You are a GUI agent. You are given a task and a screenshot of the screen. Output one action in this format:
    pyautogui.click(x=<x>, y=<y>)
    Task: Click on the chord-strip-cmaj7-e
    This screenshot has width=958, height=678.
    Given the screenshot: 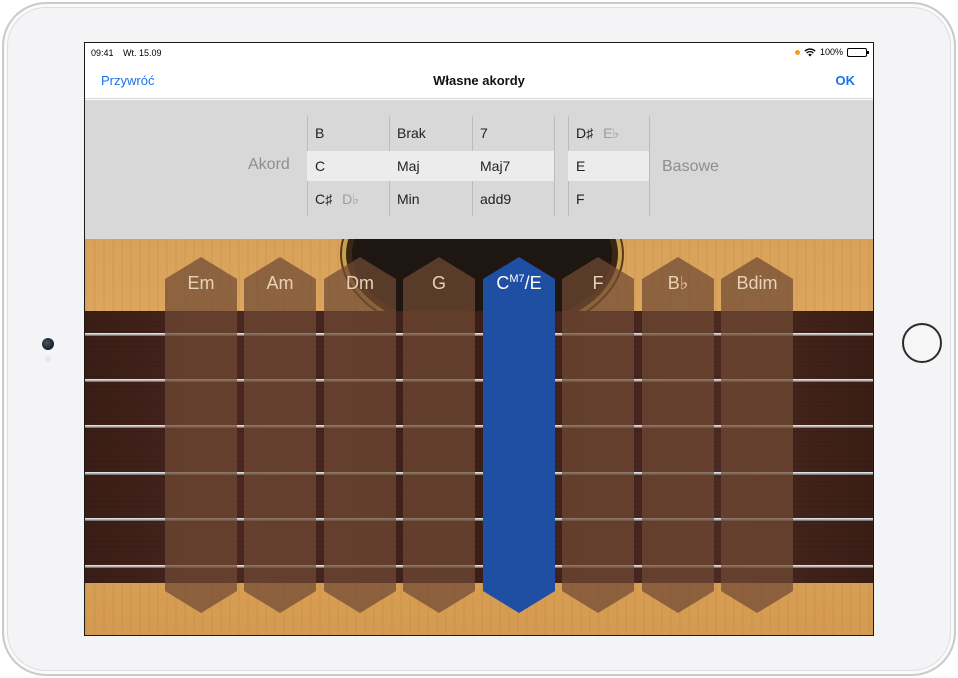 What is the action you would take?
    pyautogui.click(x=519, y=435)
    